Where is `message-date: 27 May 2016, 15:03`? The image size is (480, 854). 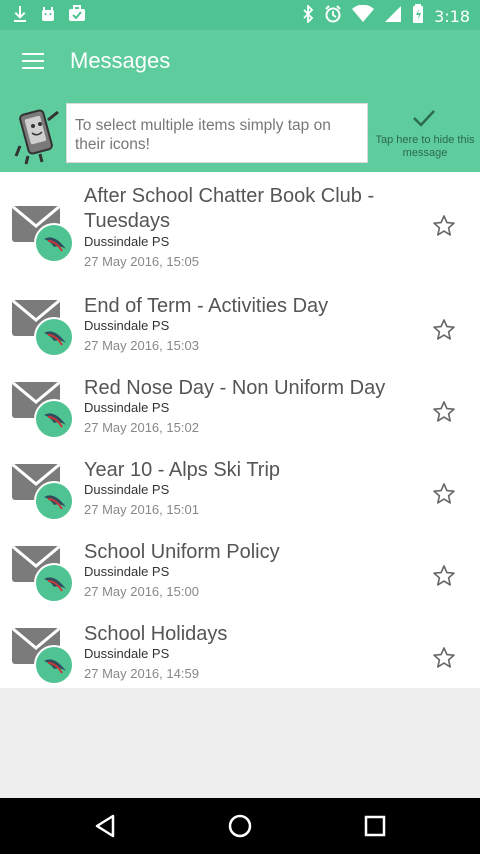 message-date: 27 May 2016, 15:03 is located at coordinates (141, 345).